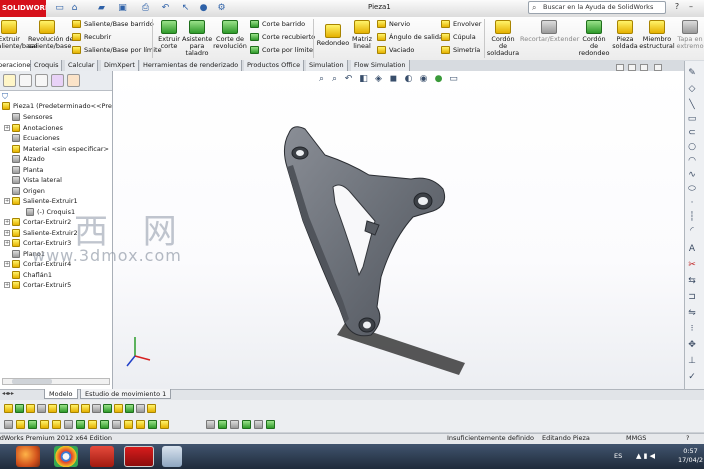  What do you see at coordinates (185, 8) in the screenshot?
I see `select-icon: ↖` at bounding box center [185, 8].